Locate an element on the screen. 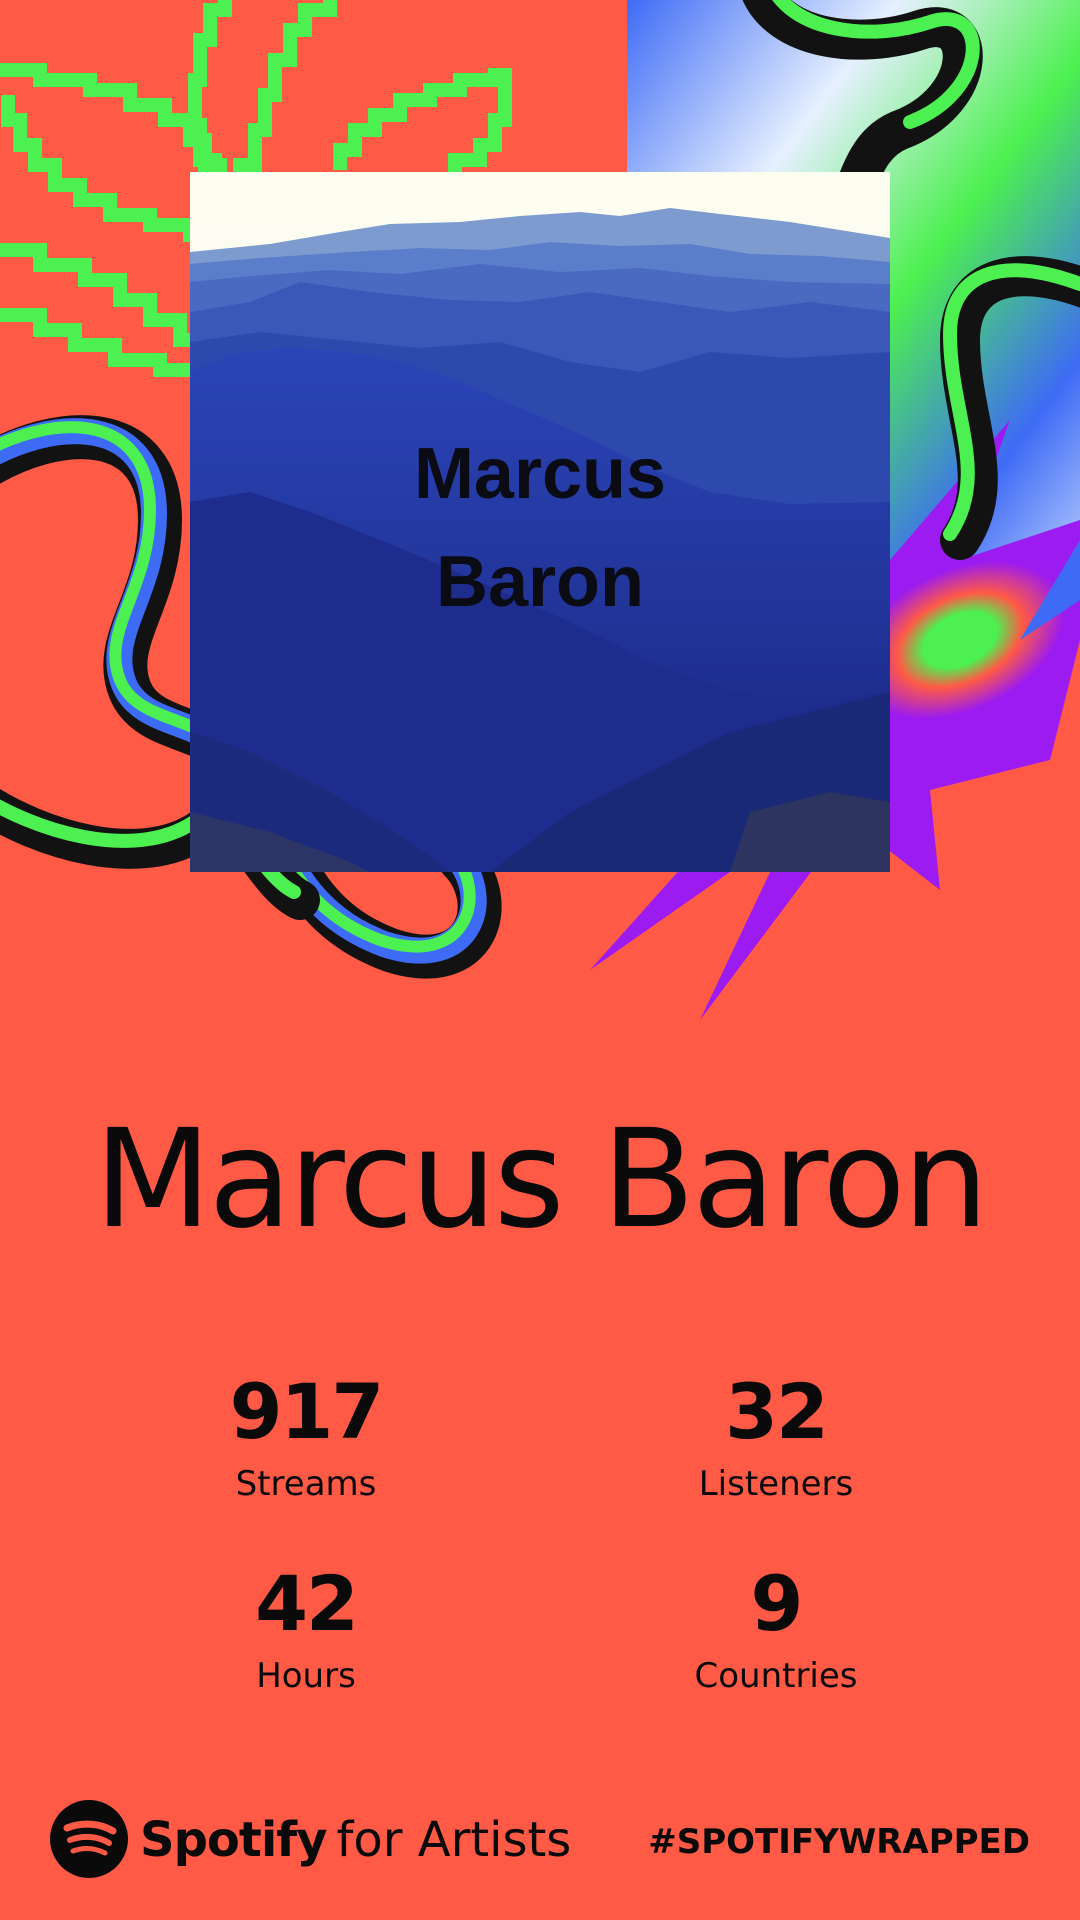 This screenshot has height=1920, width=1080. stat-value: 32 is located at coordinates (777, 1411).